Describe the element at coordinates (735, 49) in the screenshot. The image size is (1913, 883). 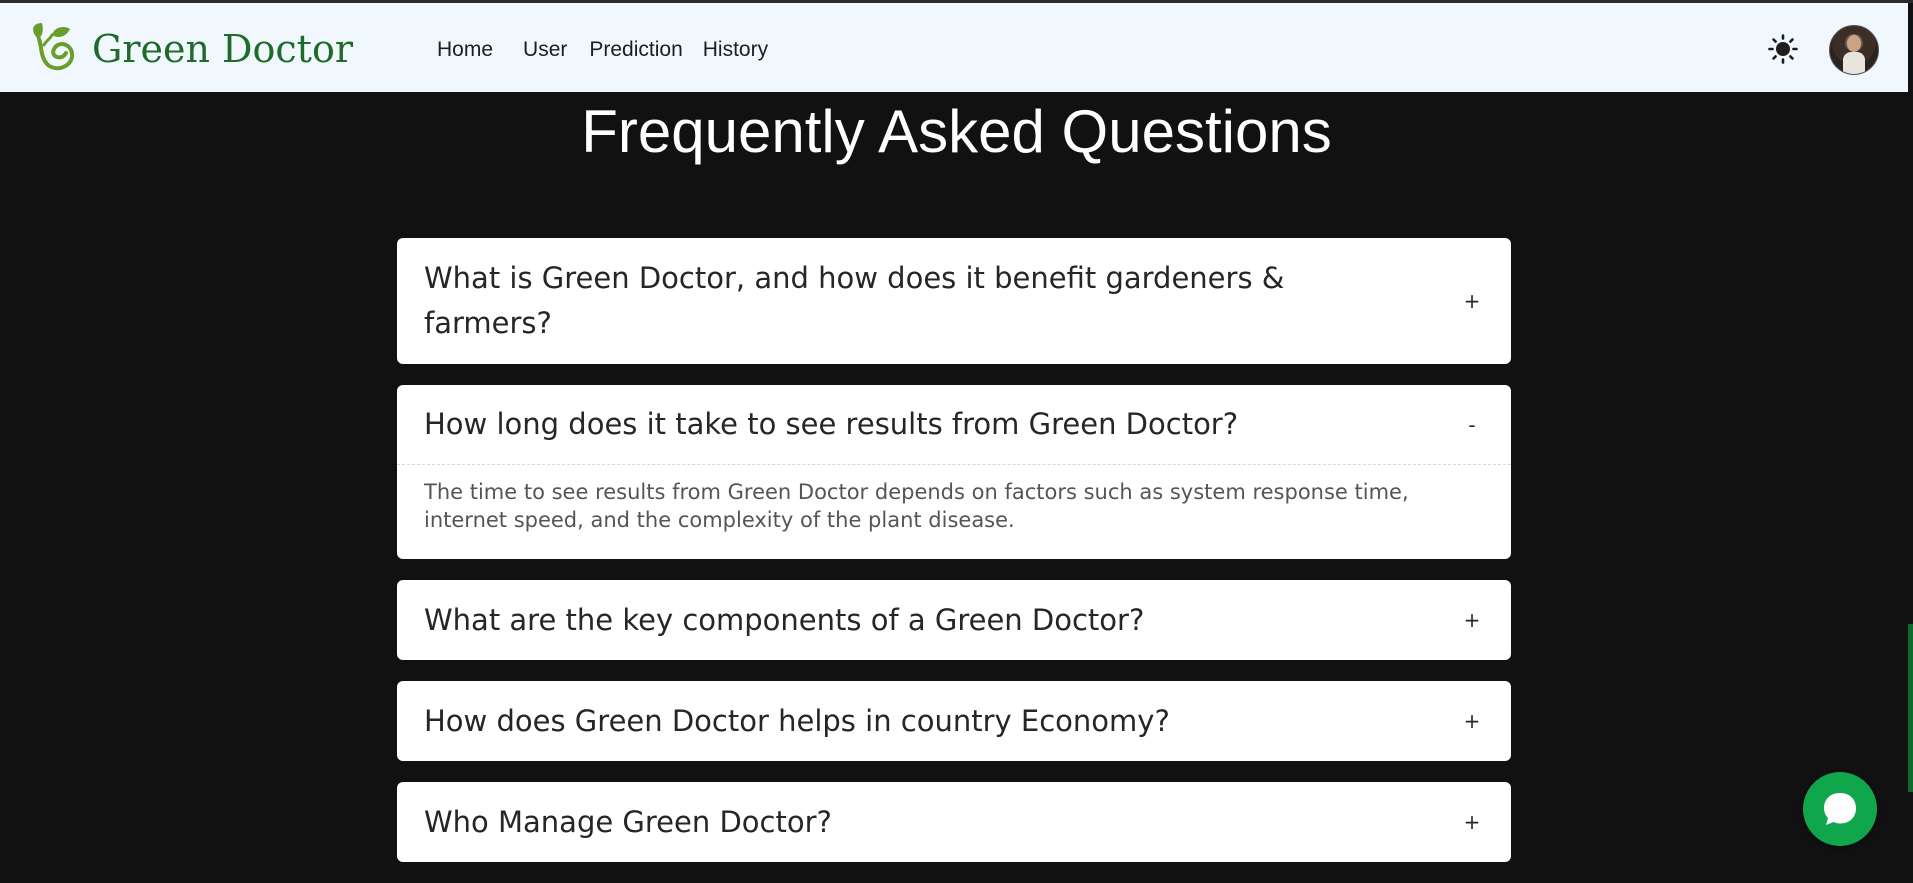
I see `nav-history: History` at that location.